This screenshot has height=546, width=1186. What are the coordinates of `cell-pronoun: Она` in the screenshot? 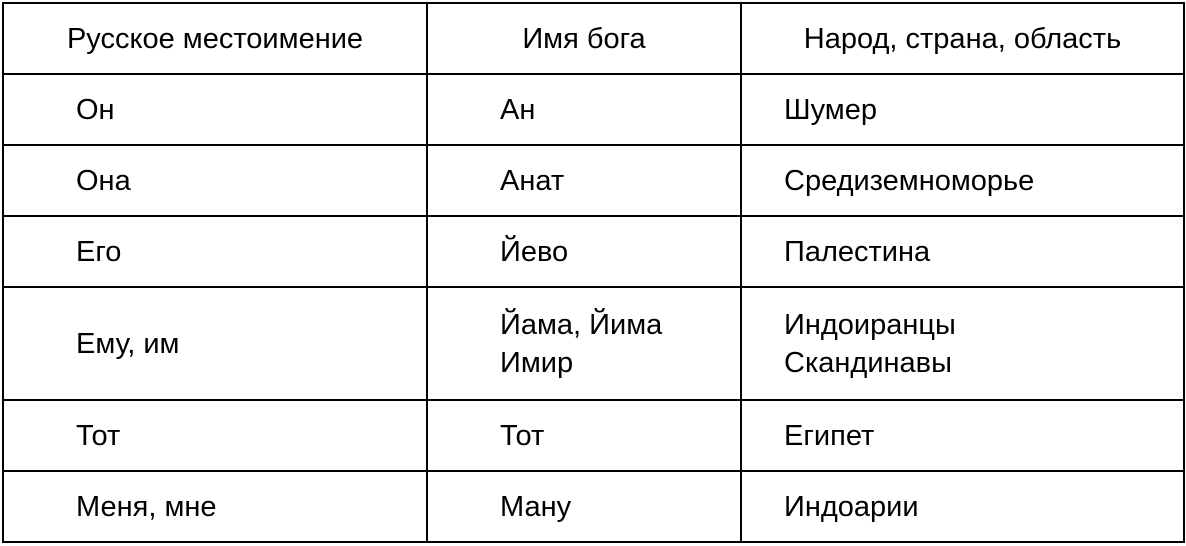 It's located at (215, 180).